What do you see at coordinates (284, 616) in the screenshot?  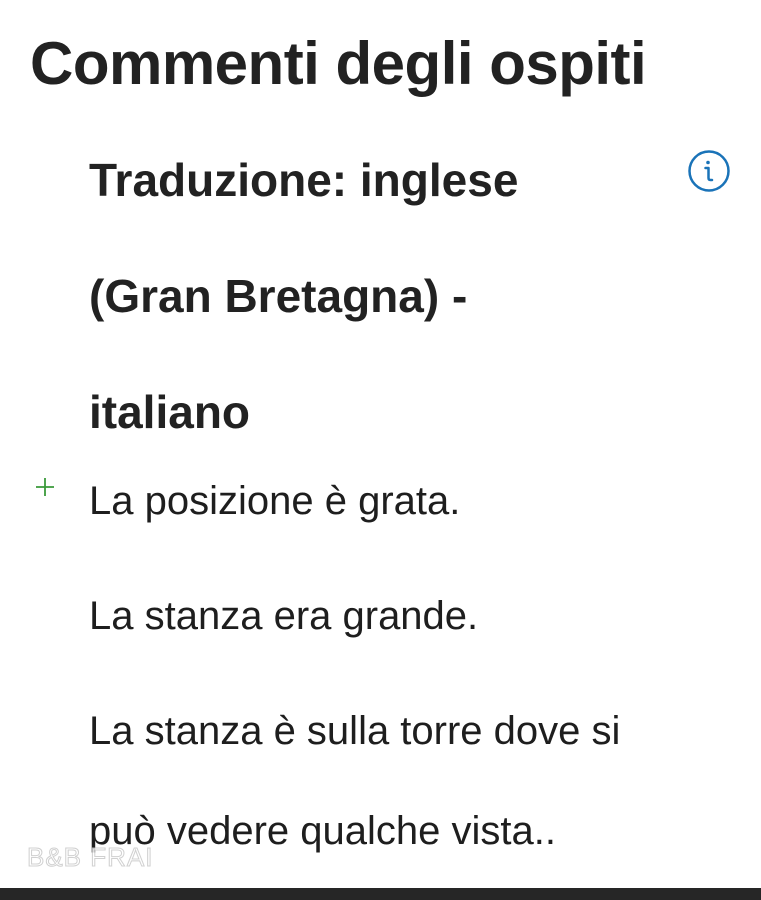 I see `review-line-2: La stanza era grande.` at bounding box center [284, 616].